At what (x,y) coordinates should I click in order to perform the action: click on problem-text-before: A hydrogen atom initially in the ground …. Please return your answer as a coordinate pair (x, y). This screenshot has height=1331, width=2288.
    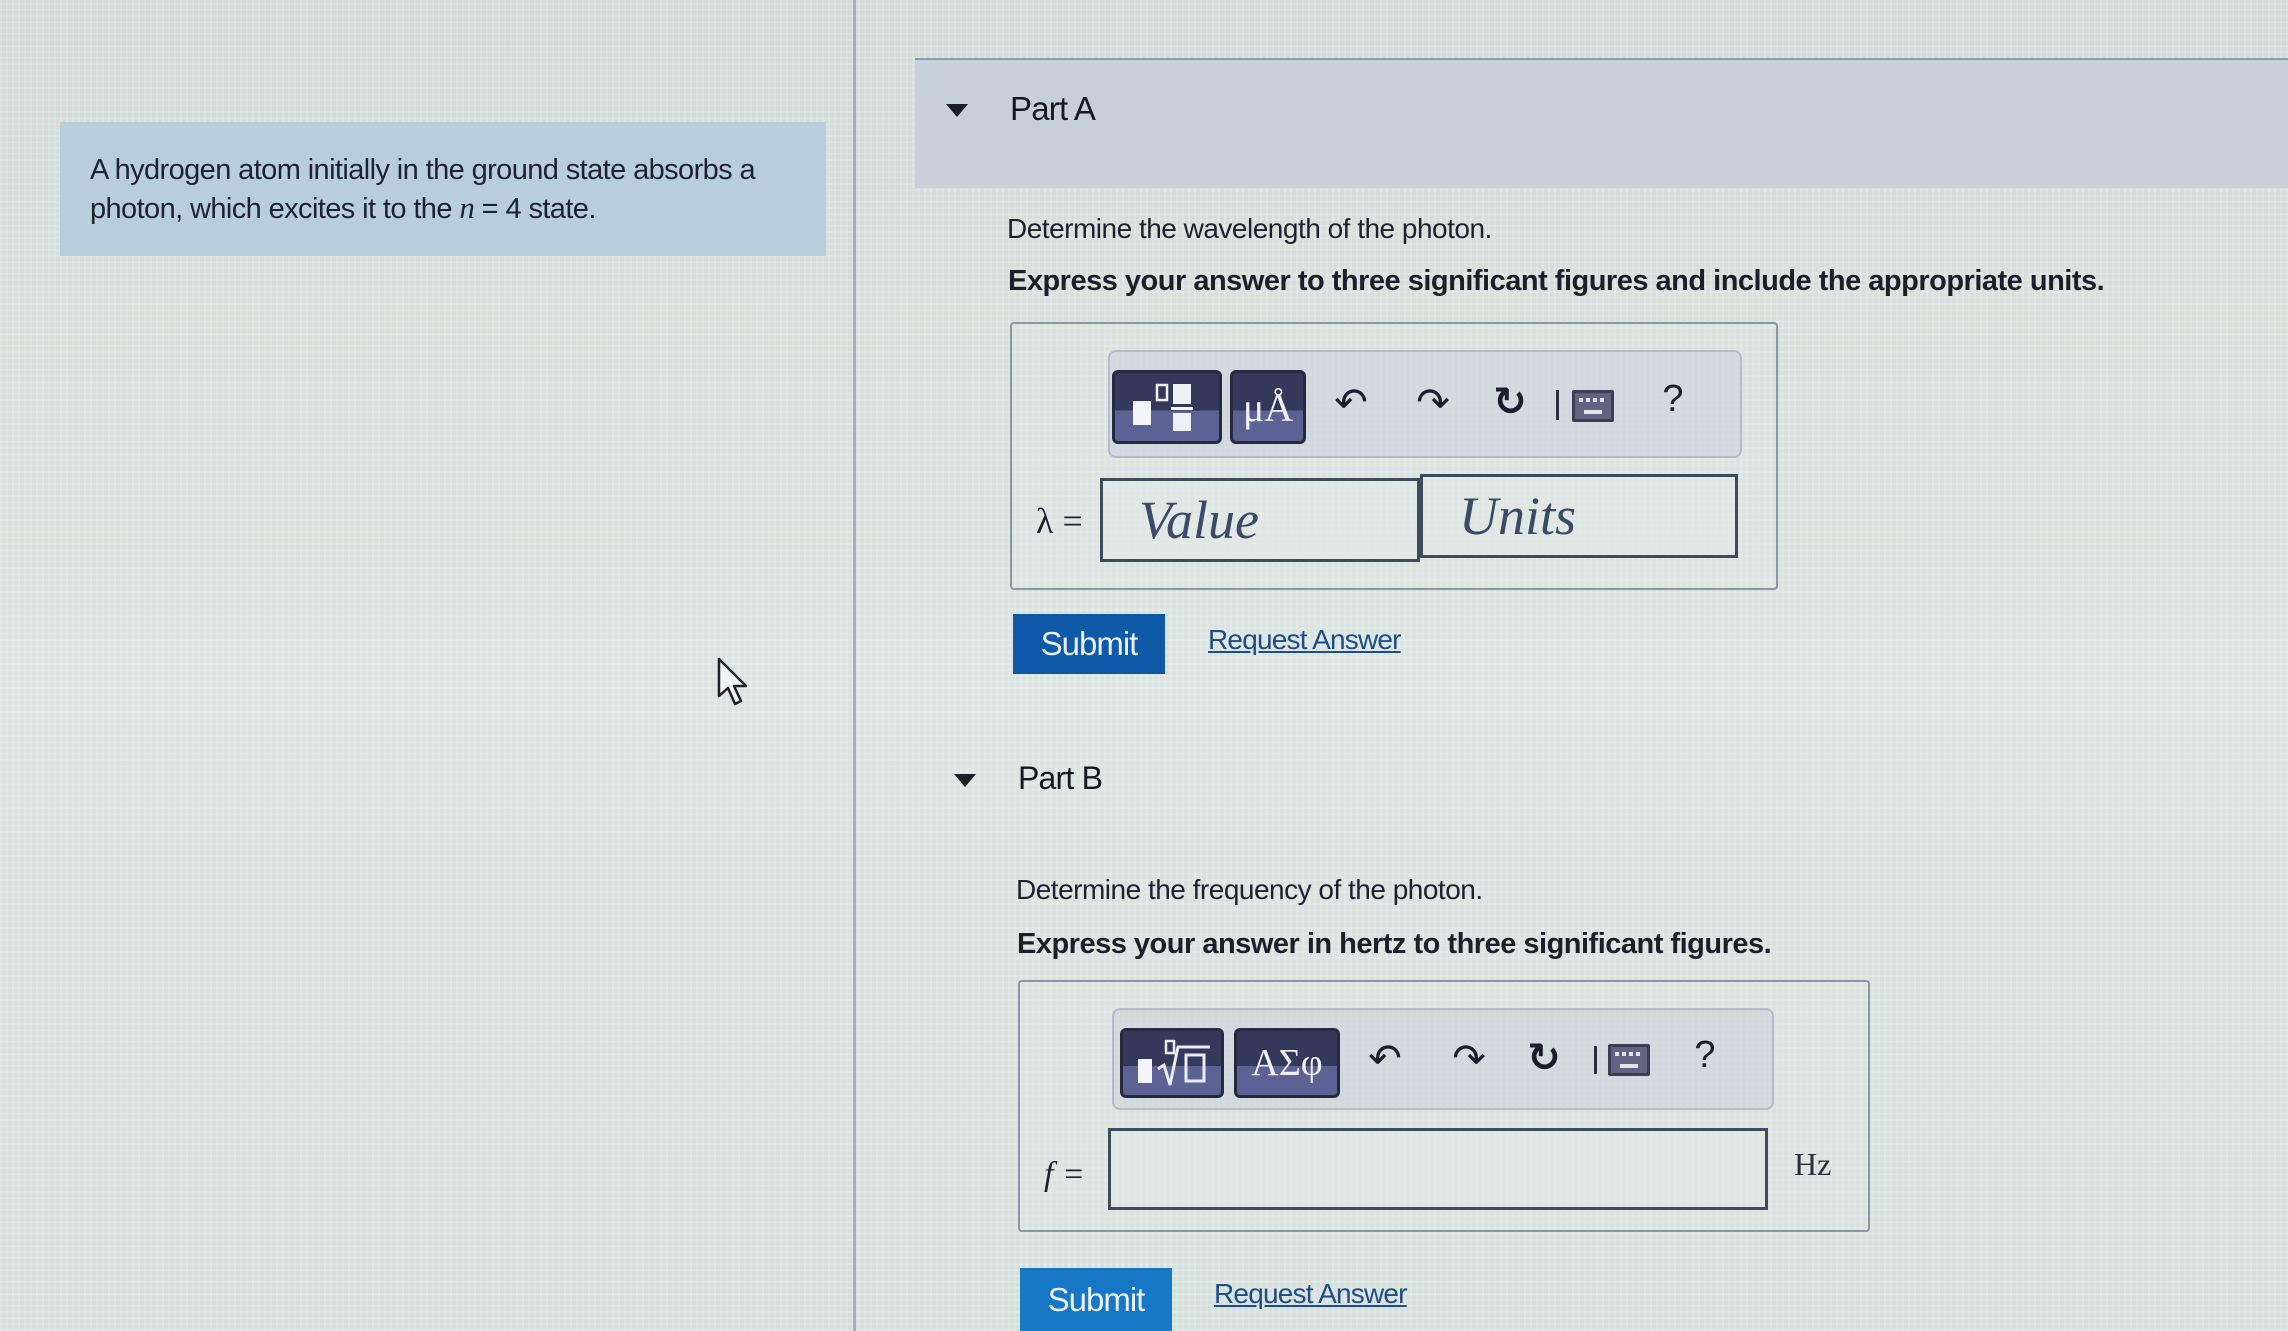
    Looking at the image, I should click on (423, 189).